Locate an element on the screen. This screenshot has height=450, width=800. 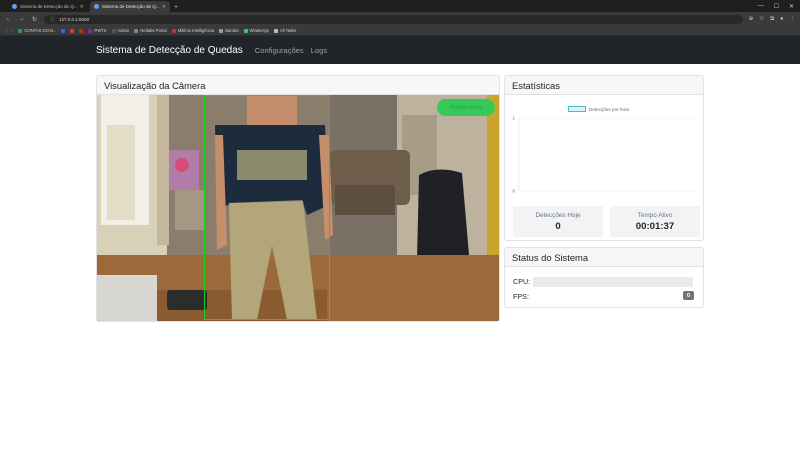
nav-link-logs: Logs is located at coordinates (319, 50).